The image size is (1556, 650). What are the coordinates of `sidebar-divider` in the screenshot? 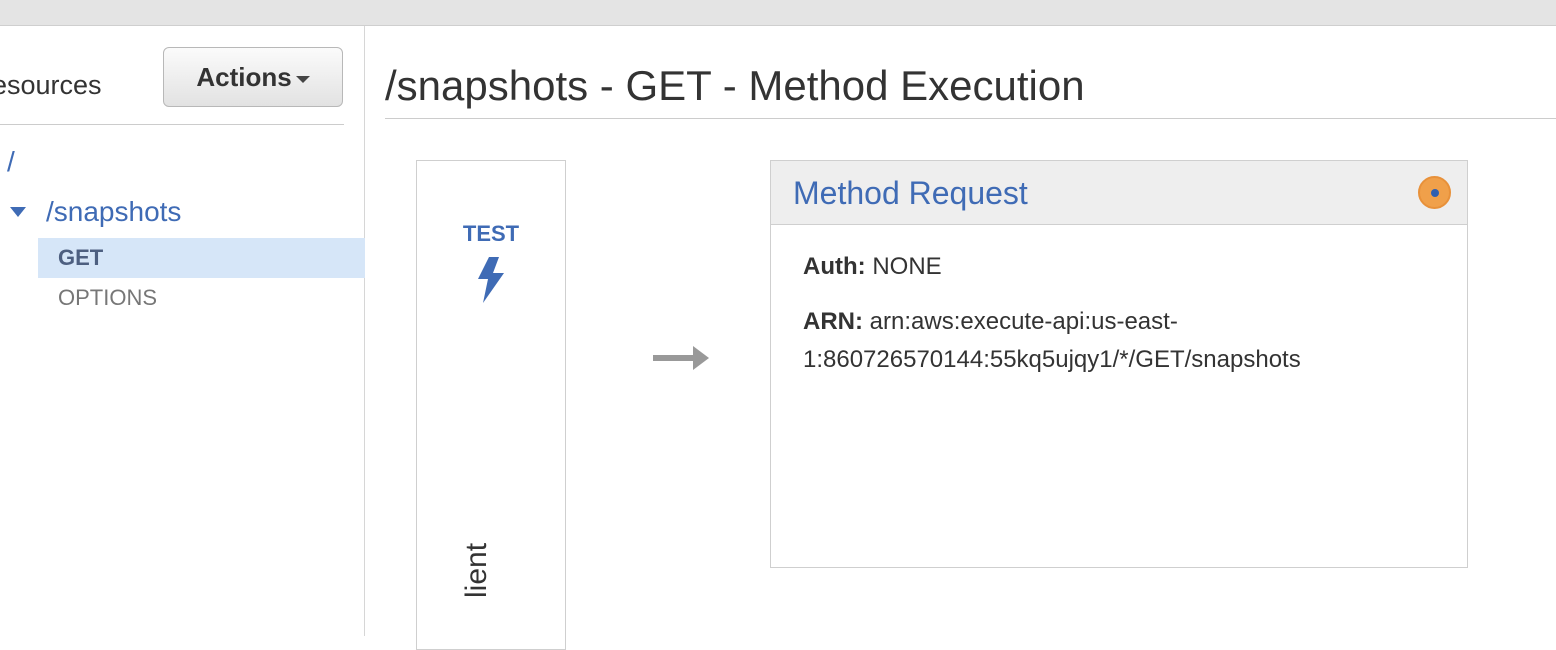 It's located at (172, 124).